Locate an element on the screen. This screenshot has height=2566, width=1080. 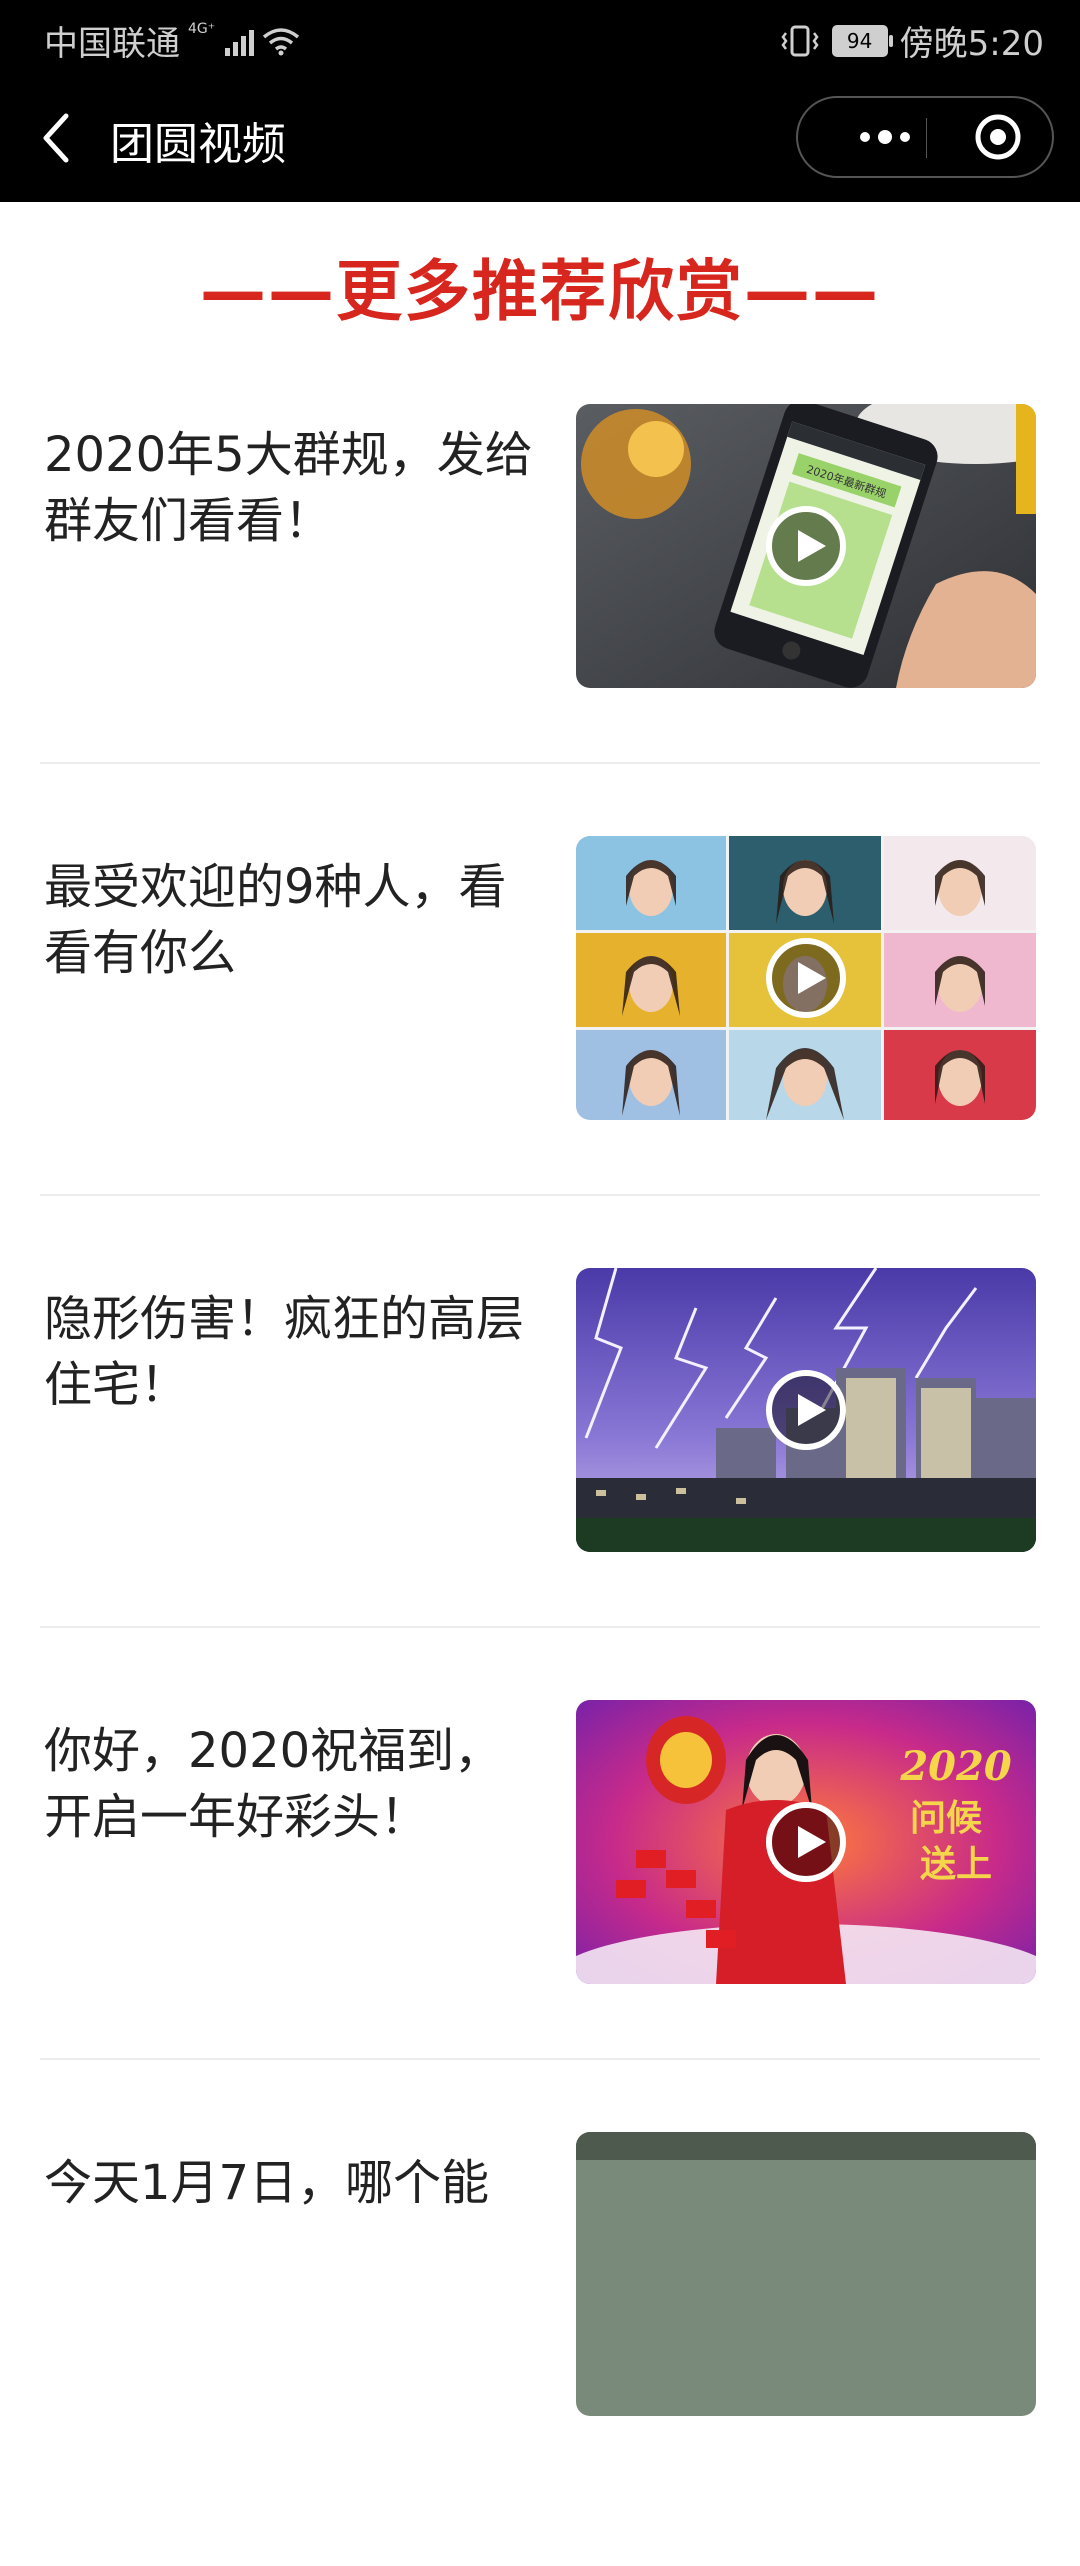
vibrate-icon is located at coordinates (800, 40).